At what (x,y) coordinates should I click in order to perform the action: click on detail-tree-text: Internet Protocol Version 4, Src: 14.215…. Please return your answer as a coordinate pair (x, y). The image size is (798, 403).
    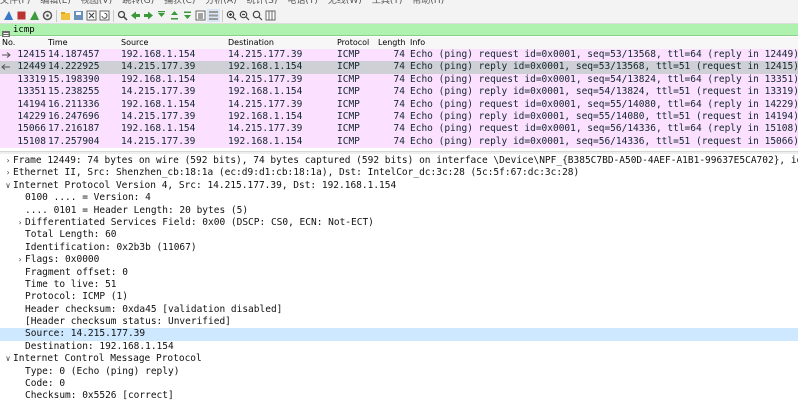
    Looking at the image, I should click on (205, 185).